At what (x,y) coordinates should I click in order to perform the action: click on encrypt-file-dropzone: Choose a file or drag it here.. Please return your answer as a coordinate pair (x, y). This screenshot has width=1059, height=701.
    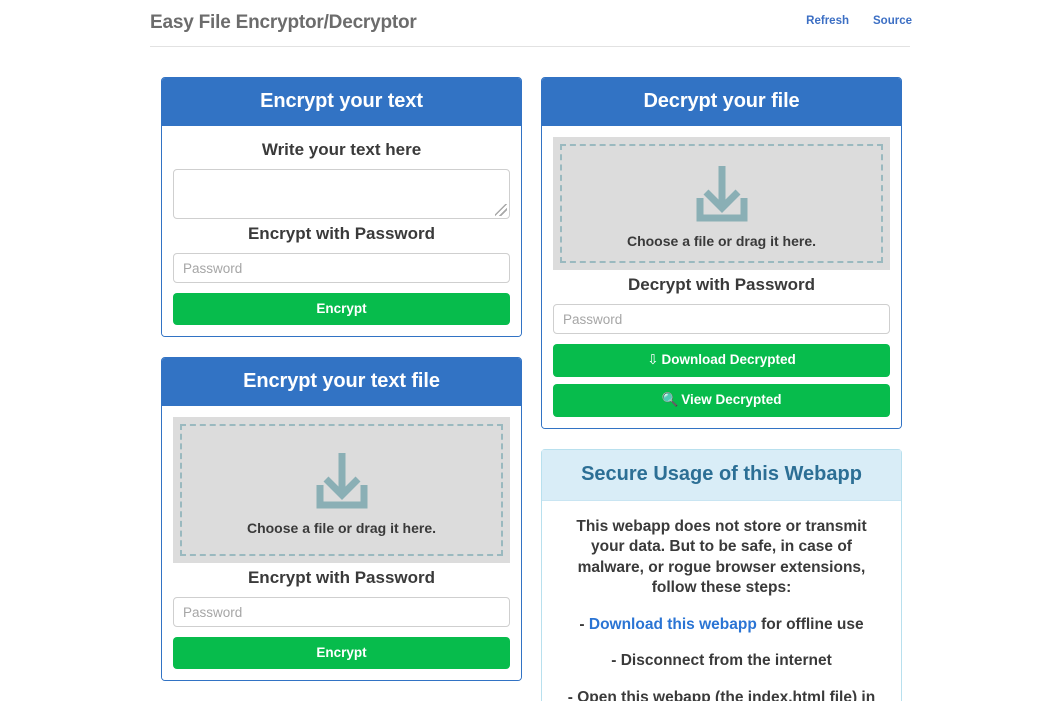
    Looking at the image, I should click on (341, 490).